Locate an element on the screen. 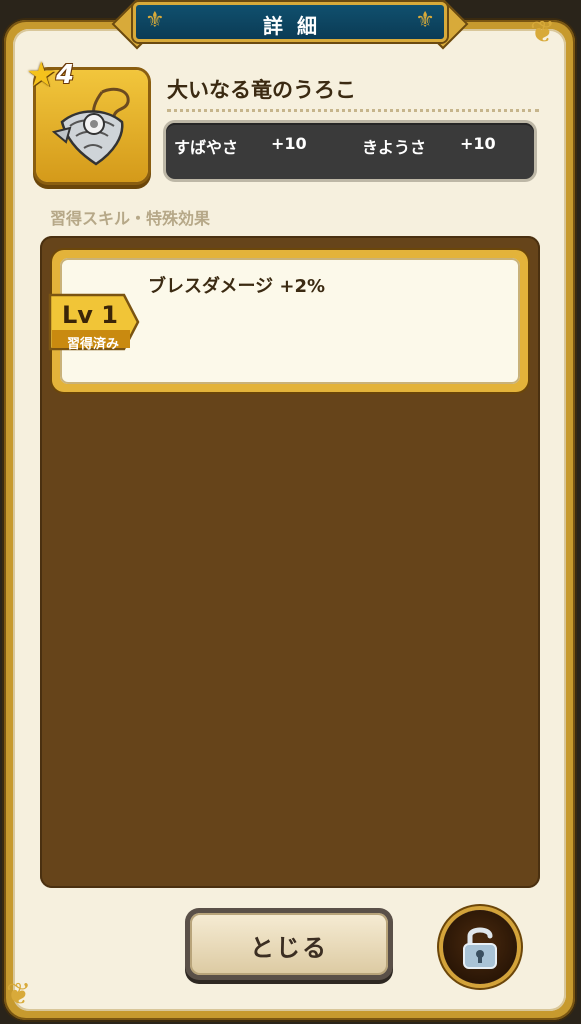  stats-box: すばやさ +10 きようさ +10 is located at coordinates (350, 151).